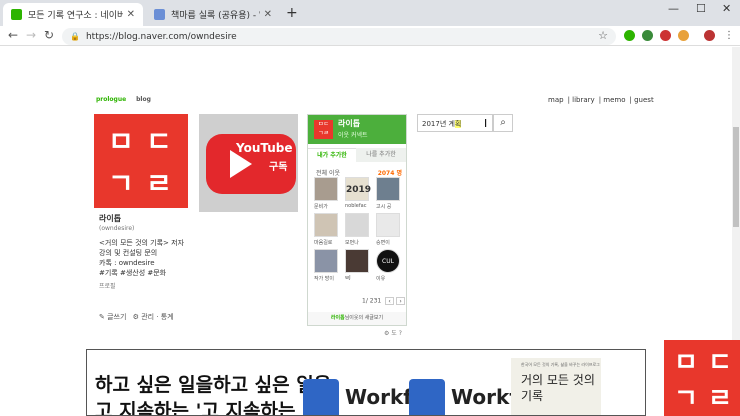 Image resolution: width=740 pixels, height=416 pixels. I want to click on menu-map: map, so click(556, 100).